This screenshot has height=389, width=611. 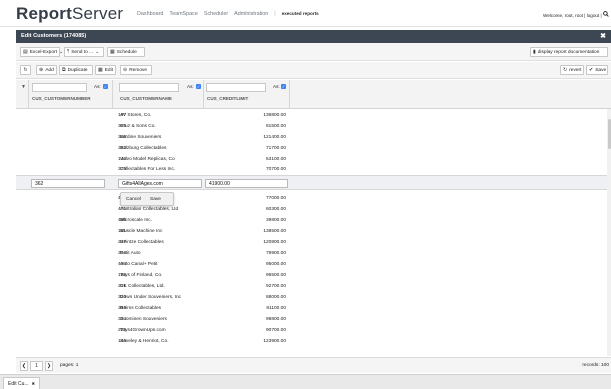 What do you see at coordinates (150, 14) in the screenshot?
I see `nav-dashboard: Dashboard` at bounding box center [150, 14].